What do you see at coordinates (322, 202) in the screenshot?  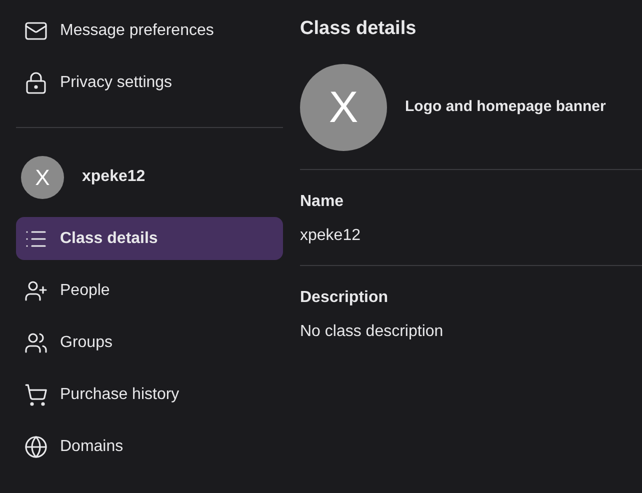 I see `field-label: Name` at bounding box center [322, 202].